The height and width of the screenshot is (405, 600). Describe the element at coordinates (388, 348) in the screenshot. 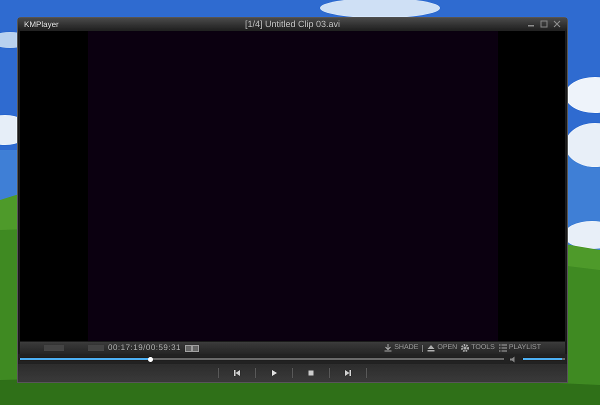

I see `download-icon` at that location.